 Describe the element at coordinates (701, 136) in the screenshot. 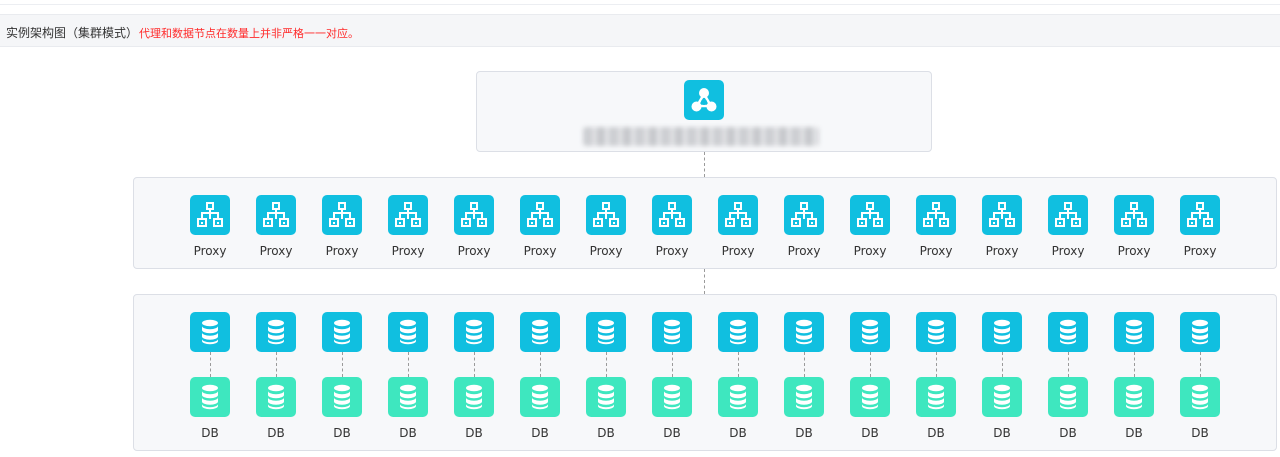

I see `root-node-label-redacted` at that location.